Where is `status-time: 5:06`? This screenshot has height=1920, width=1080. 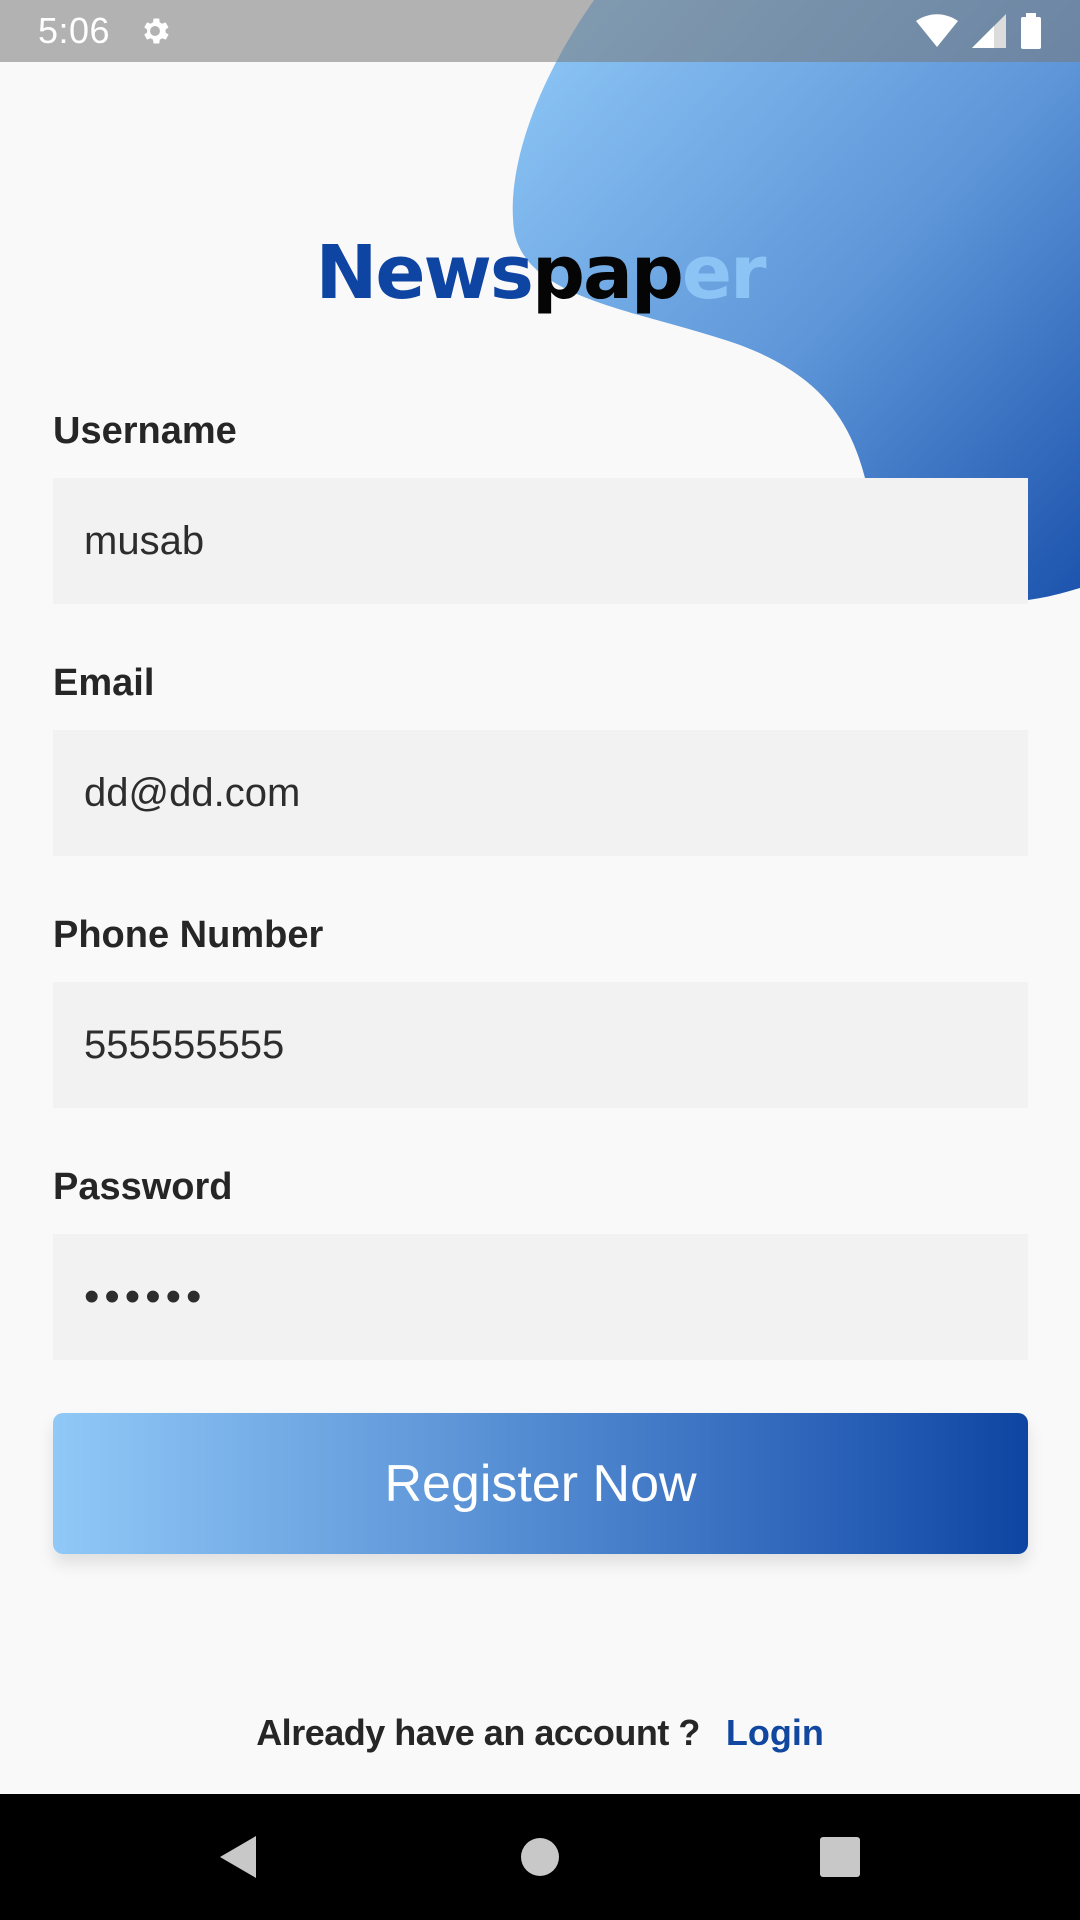
status-time: 5:06 is located at coordinates (74, 30).